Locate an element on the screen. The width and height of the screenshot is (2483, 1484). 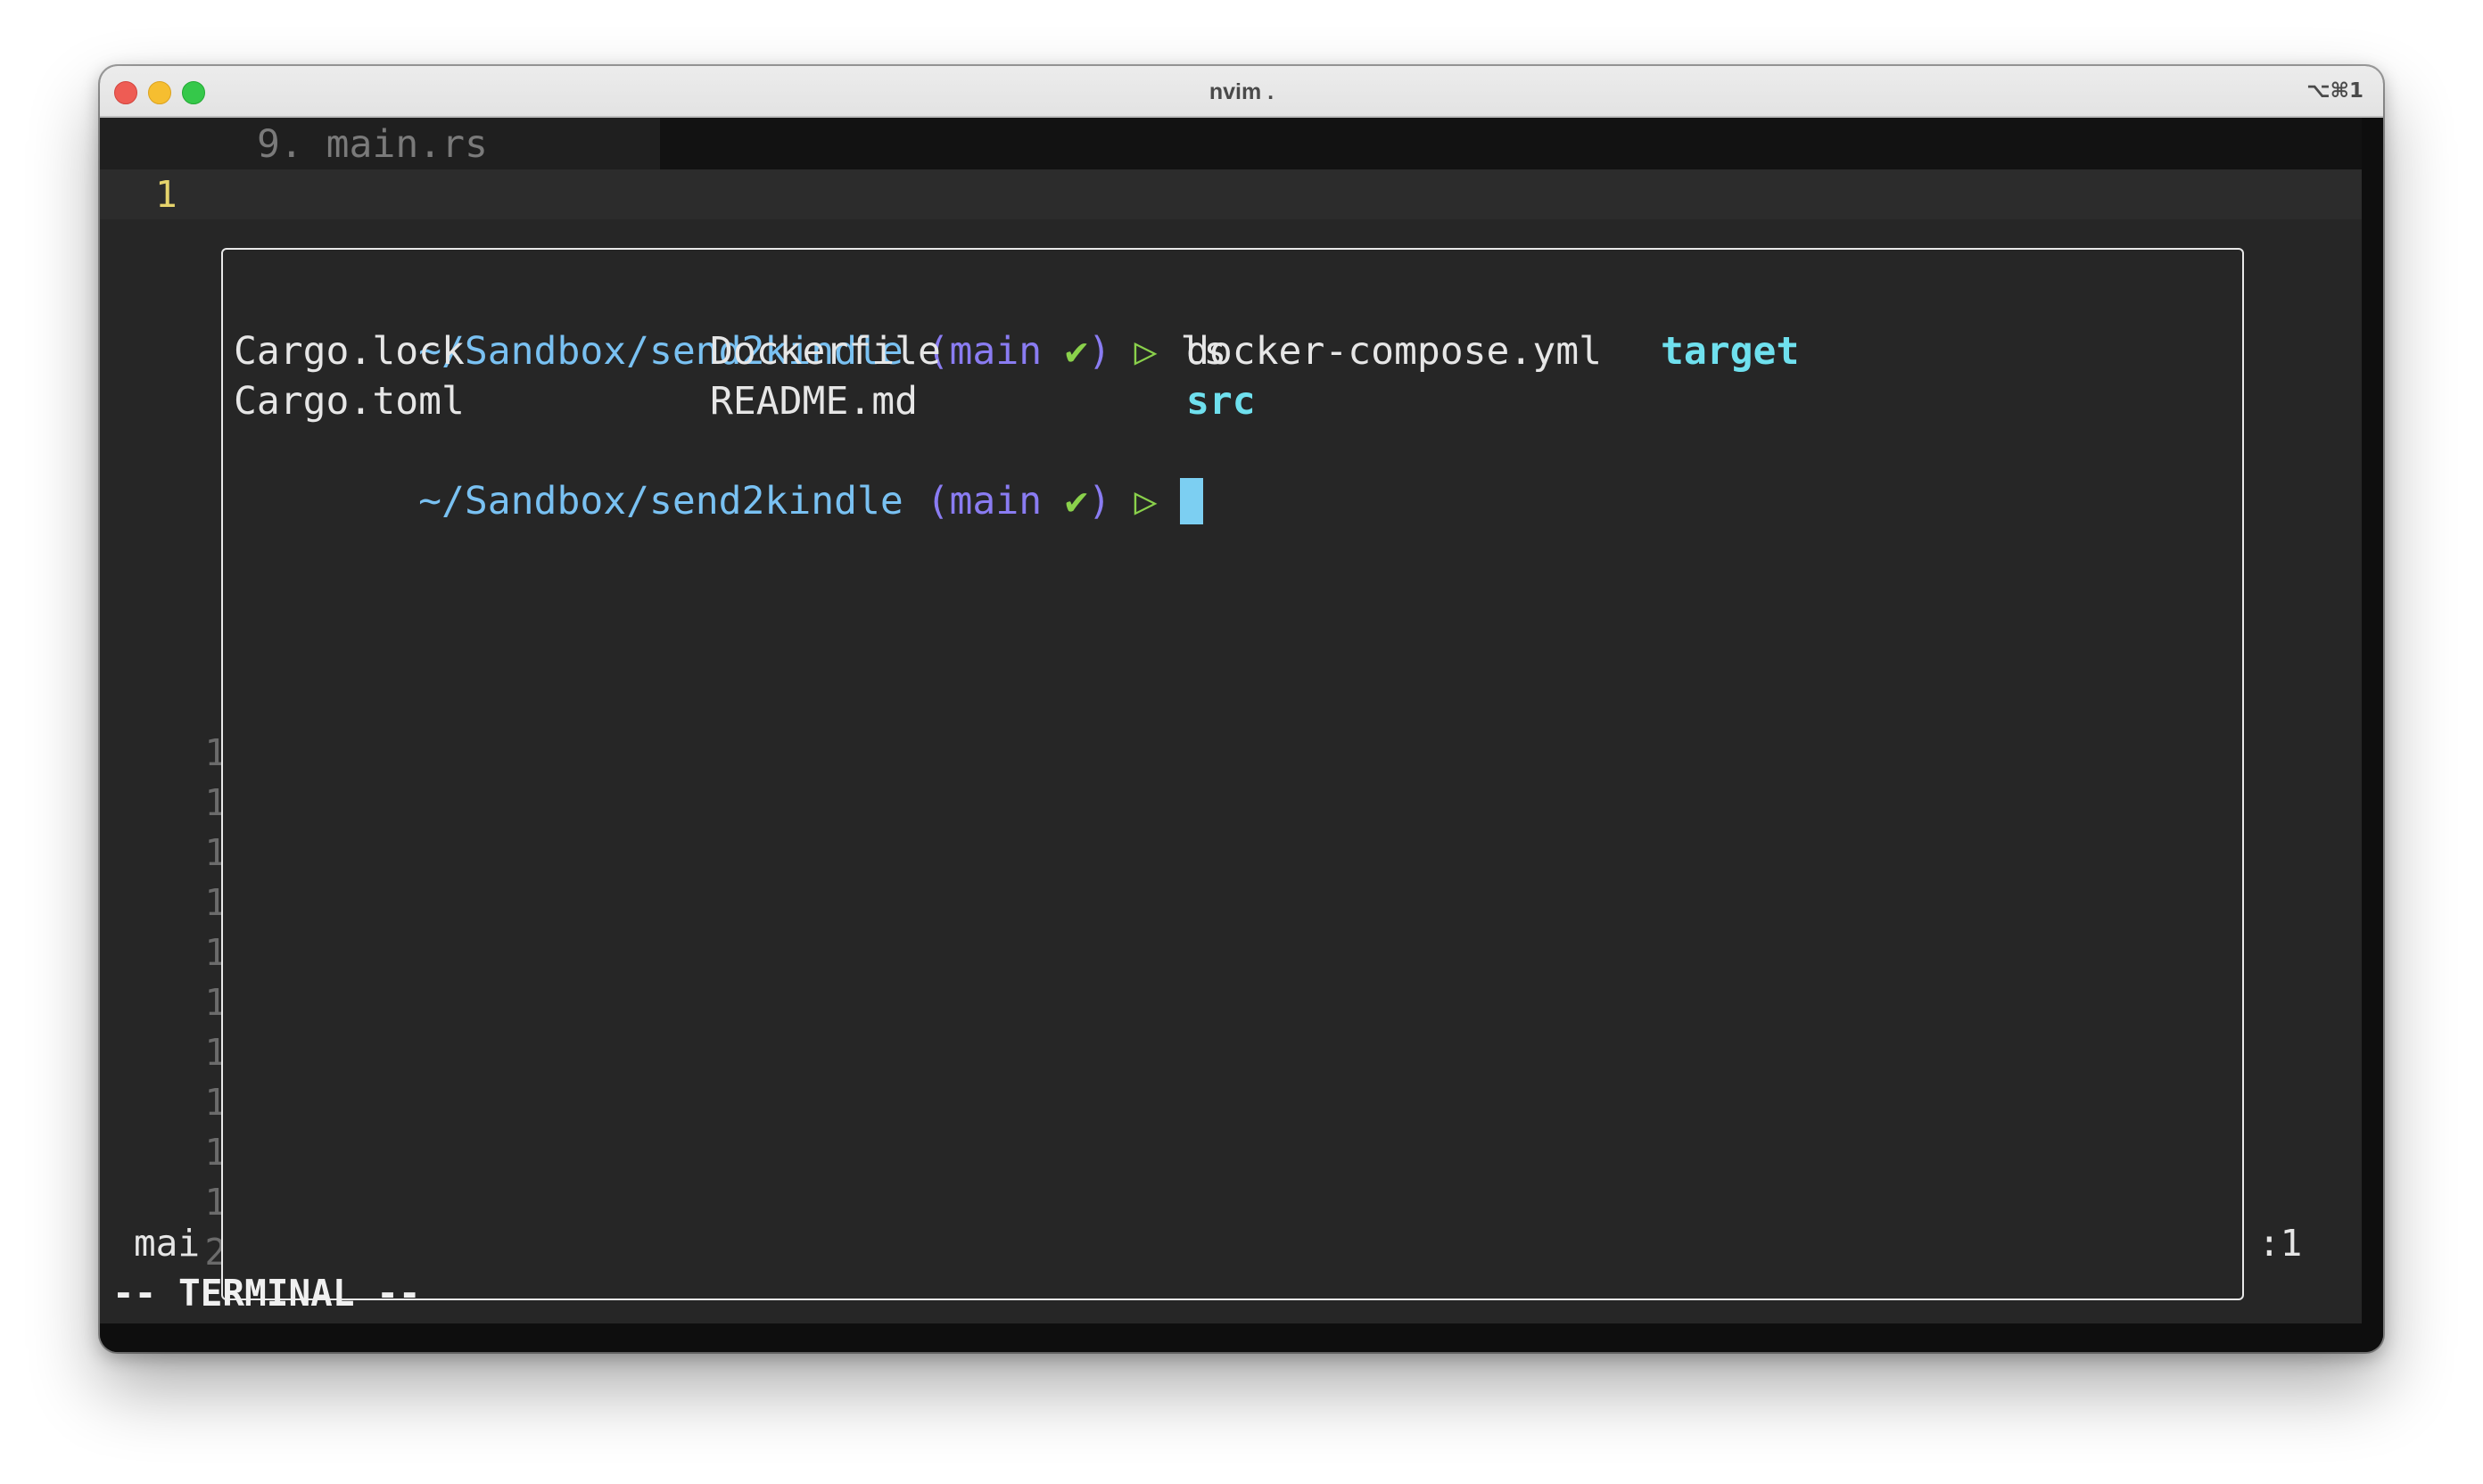
window-edge-bottom is located at coordinates (1241, 1337).